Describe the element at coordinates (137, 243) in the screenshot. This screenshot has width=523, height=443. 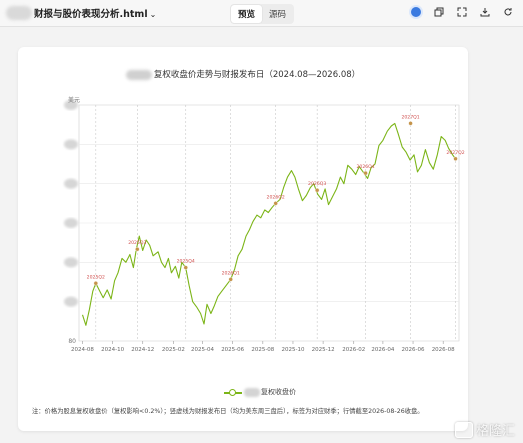
I see `earnings-label: 2025Q3` at that location.